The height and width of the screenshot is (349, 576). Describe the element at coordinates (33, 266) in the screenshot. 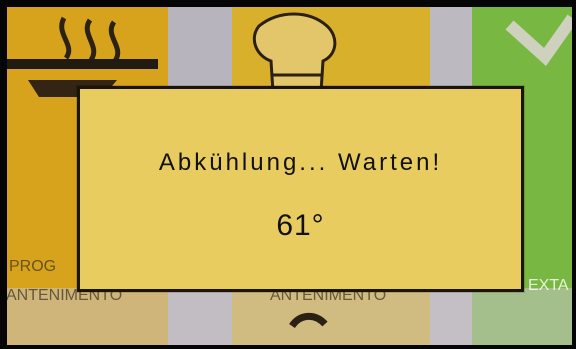

I see `program-caption: PROG` at that location.